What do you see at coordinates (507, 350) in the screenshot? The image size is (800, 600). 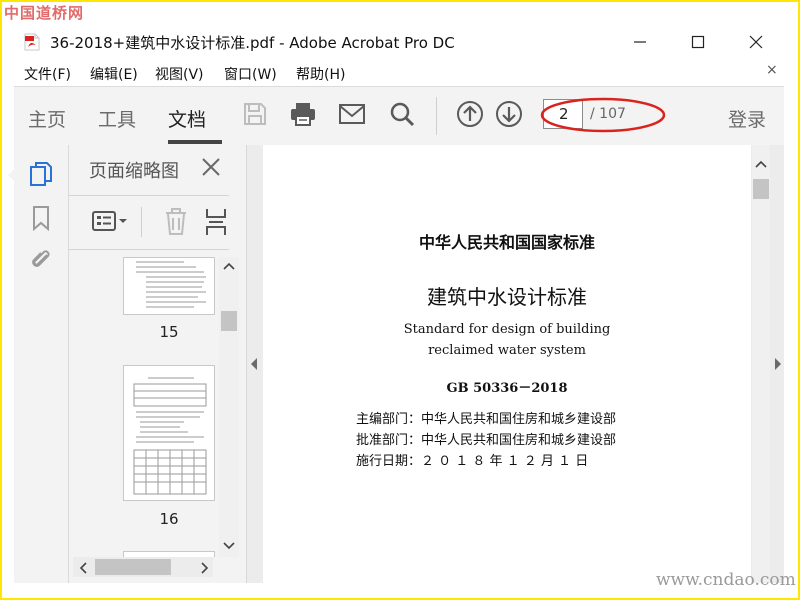 I see `doc-english-title-line2: reclaimed water system` at bounding box center [507, 350].